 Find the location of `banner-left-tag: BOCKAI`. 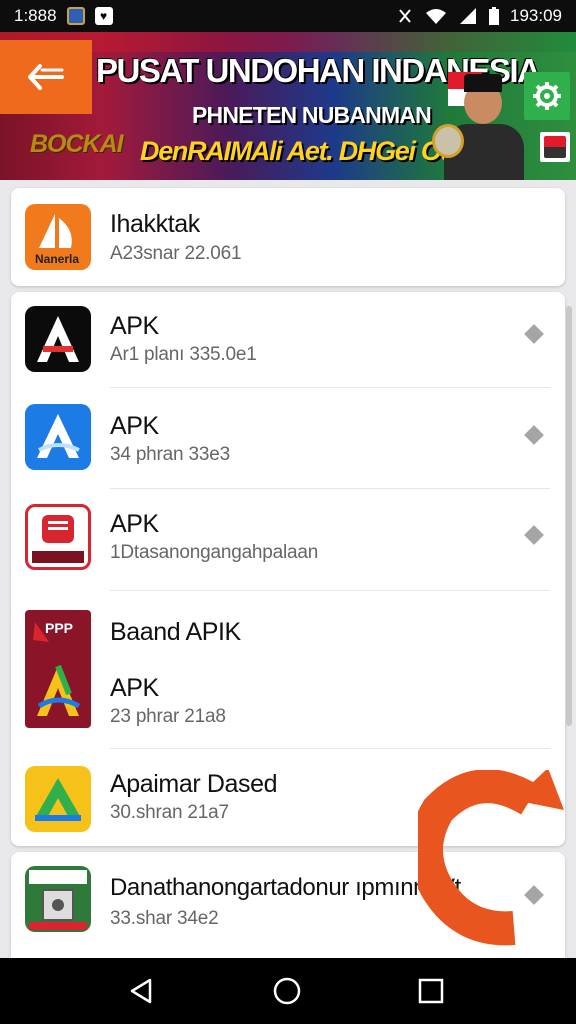

banner-left-tag: BOCKAI is located at coordinates (77, 144).